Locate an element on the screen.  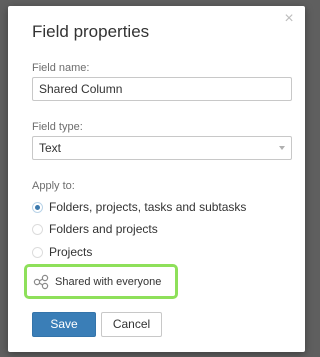
sharing-label: Shared with everyone is located at coordinates (108, 281).